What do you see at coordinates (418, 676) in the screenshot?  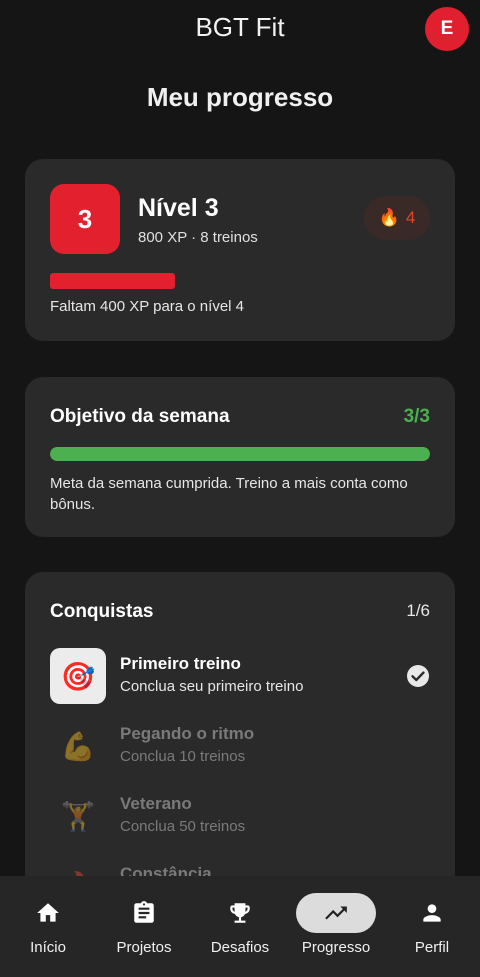 I see `check-circle-icon` at bounding box center [418, 676].